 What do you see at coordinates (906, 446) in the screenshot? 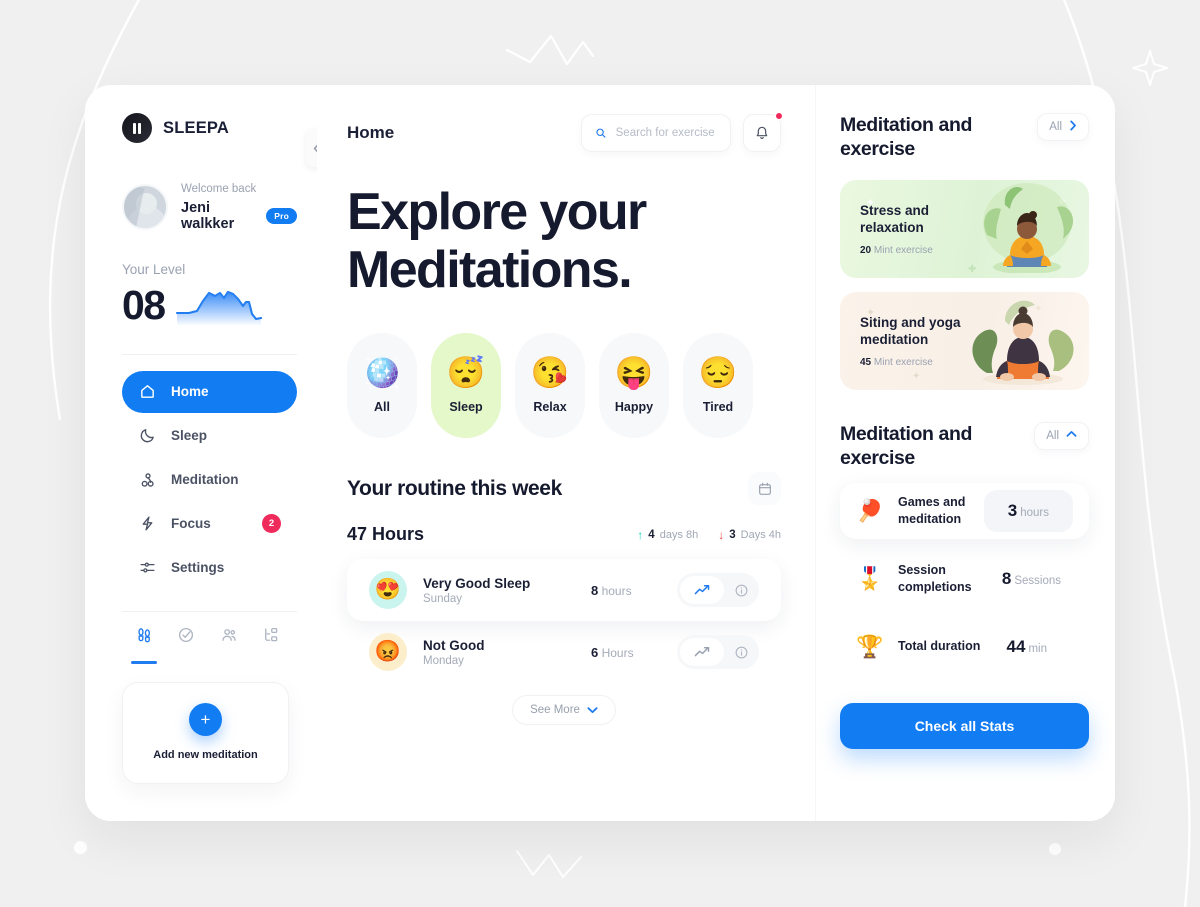
I see `section-title: Meditation and exercise` at bounding box center [906, 446].